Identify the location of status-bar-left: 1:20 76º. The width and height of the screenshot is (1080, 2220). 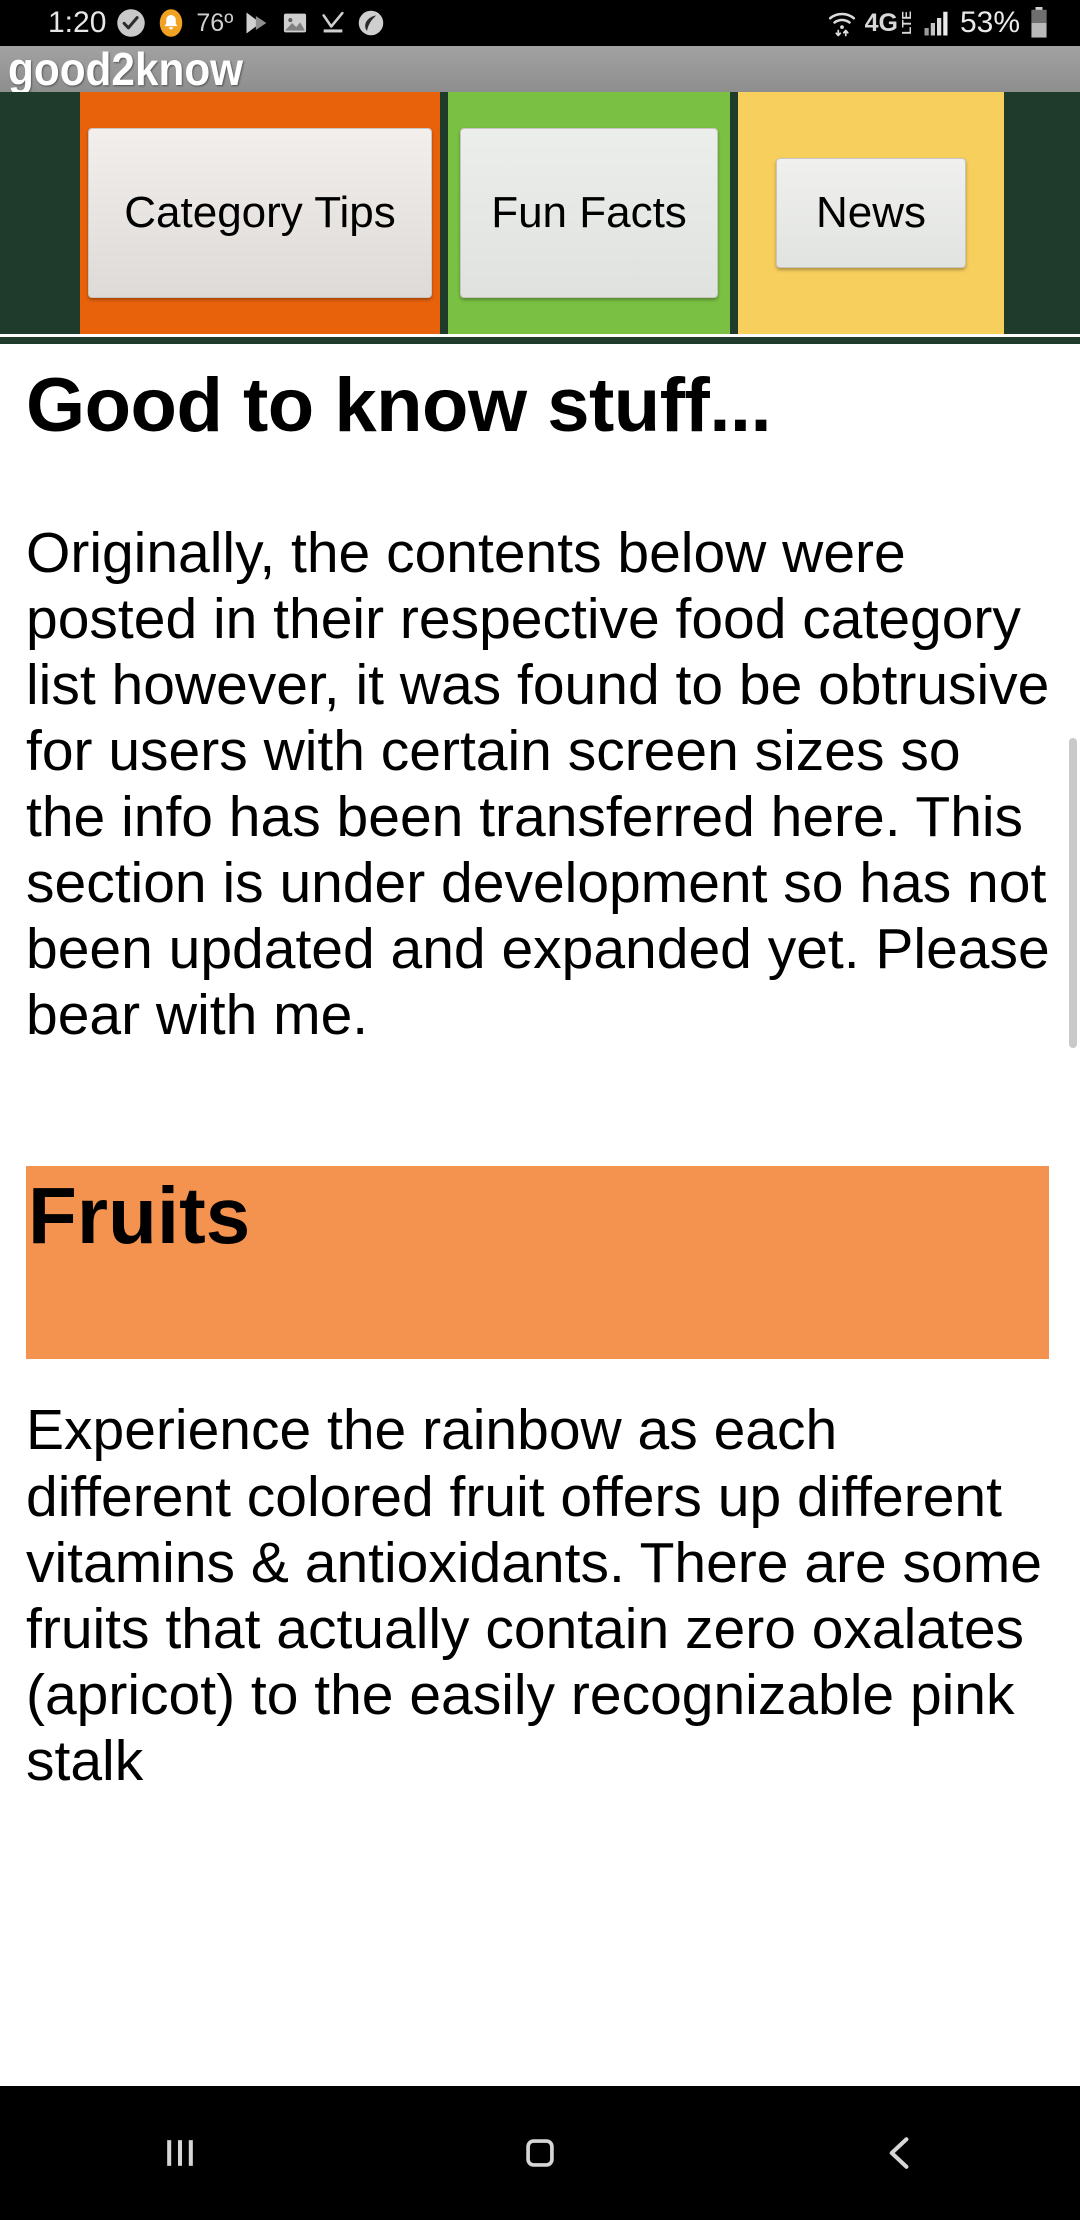
(192, 23).